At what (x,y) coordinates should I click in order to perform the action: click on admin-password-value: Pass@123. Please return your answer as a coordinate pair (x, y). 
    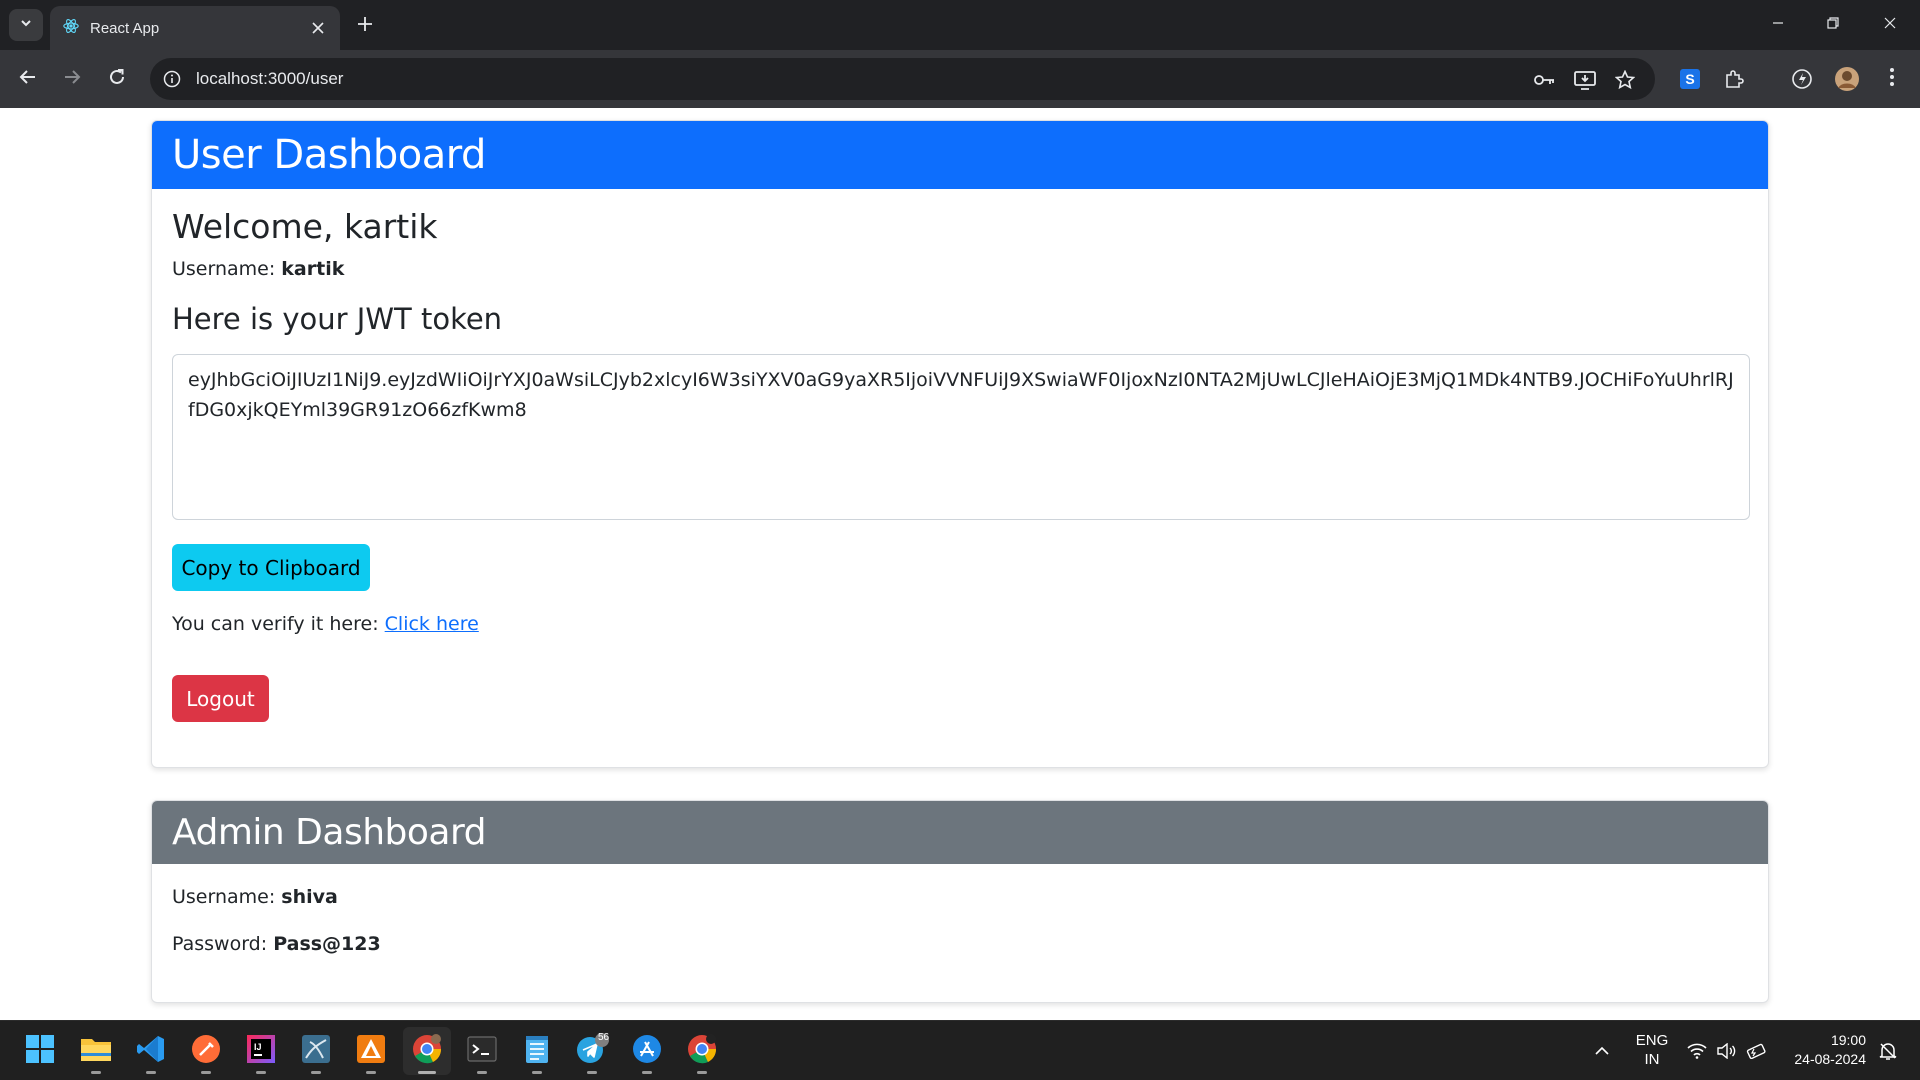
    Looking at the image, I should click on (327, 944).